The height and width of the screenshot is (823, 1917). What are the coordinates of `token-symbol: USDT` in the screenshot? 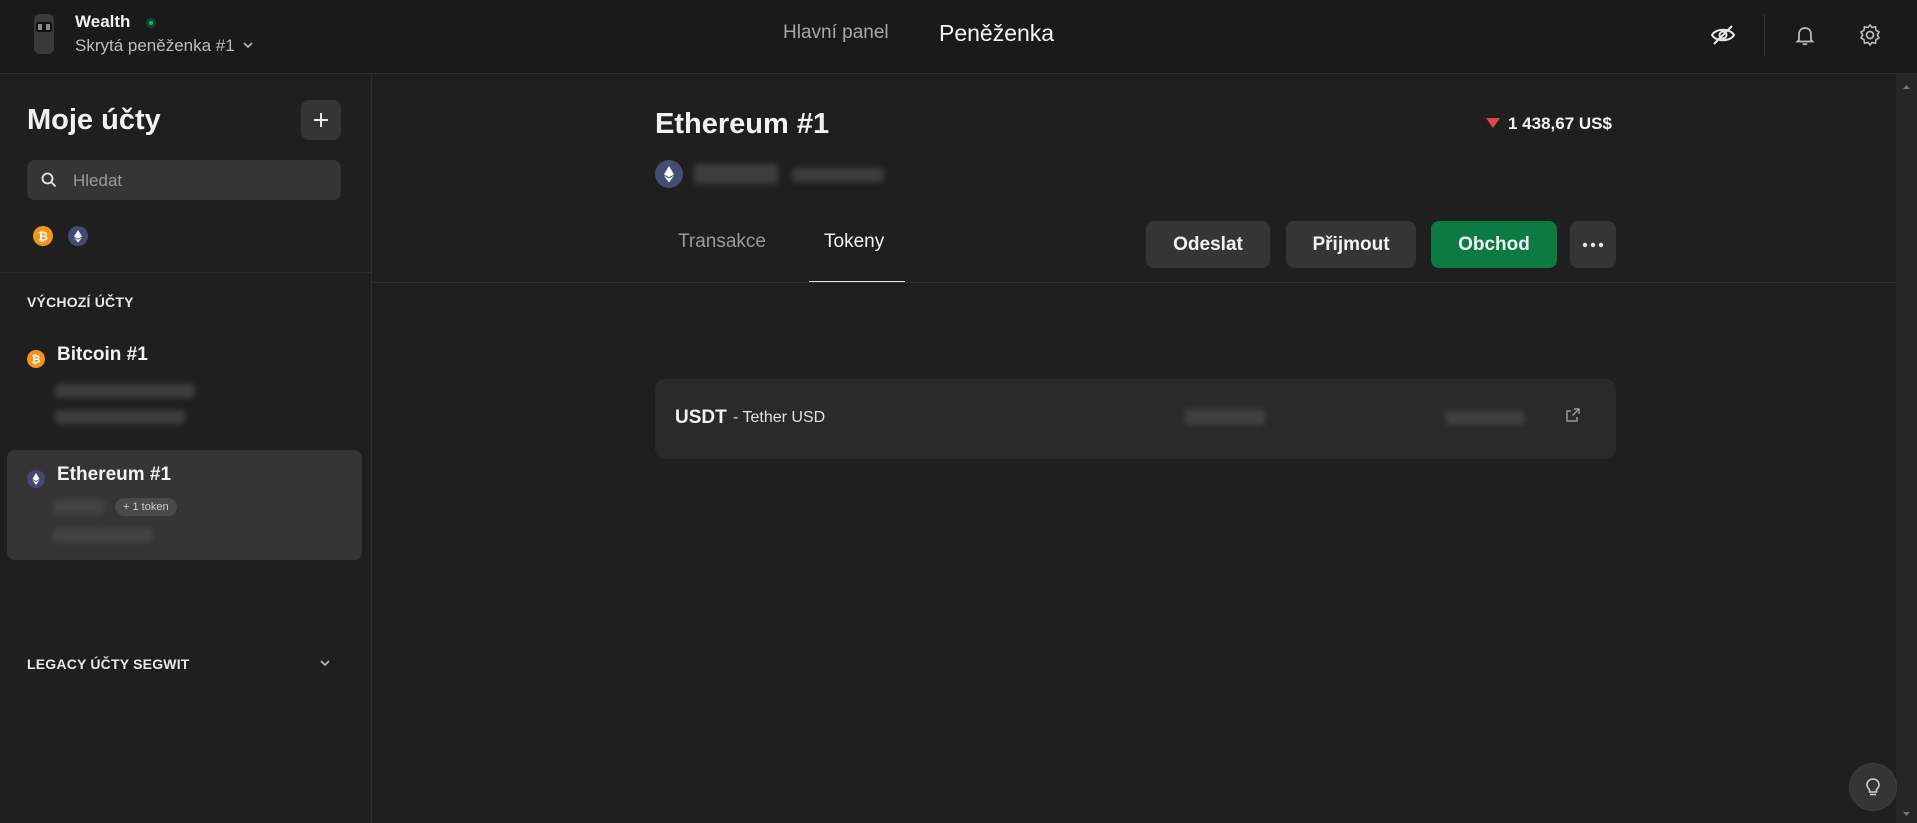 It's located at (701, 417).